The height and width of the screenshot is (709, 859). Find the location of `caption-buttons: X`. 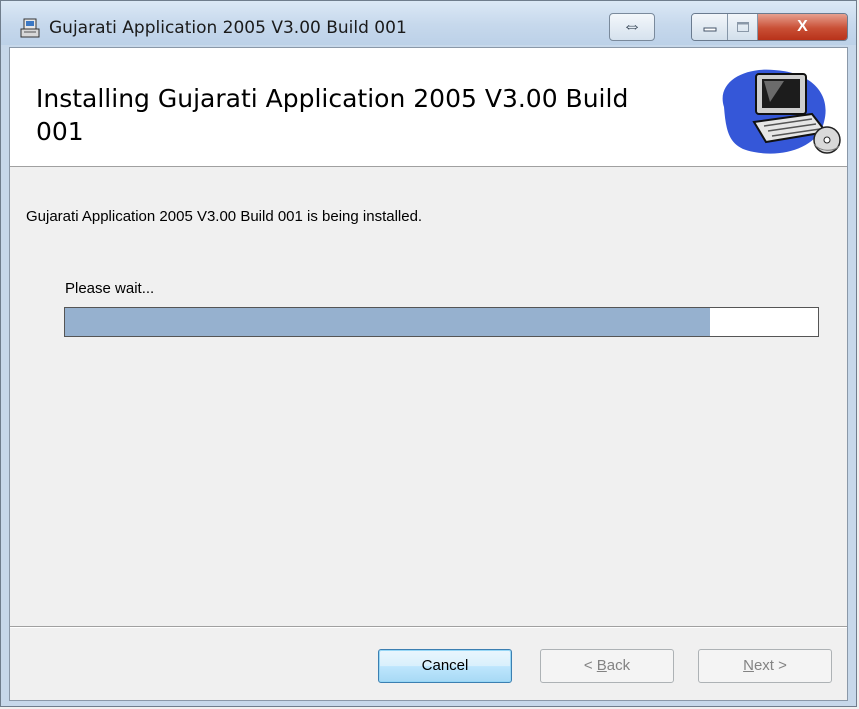

caption-buttons: X is located at coordinates (769, 27).